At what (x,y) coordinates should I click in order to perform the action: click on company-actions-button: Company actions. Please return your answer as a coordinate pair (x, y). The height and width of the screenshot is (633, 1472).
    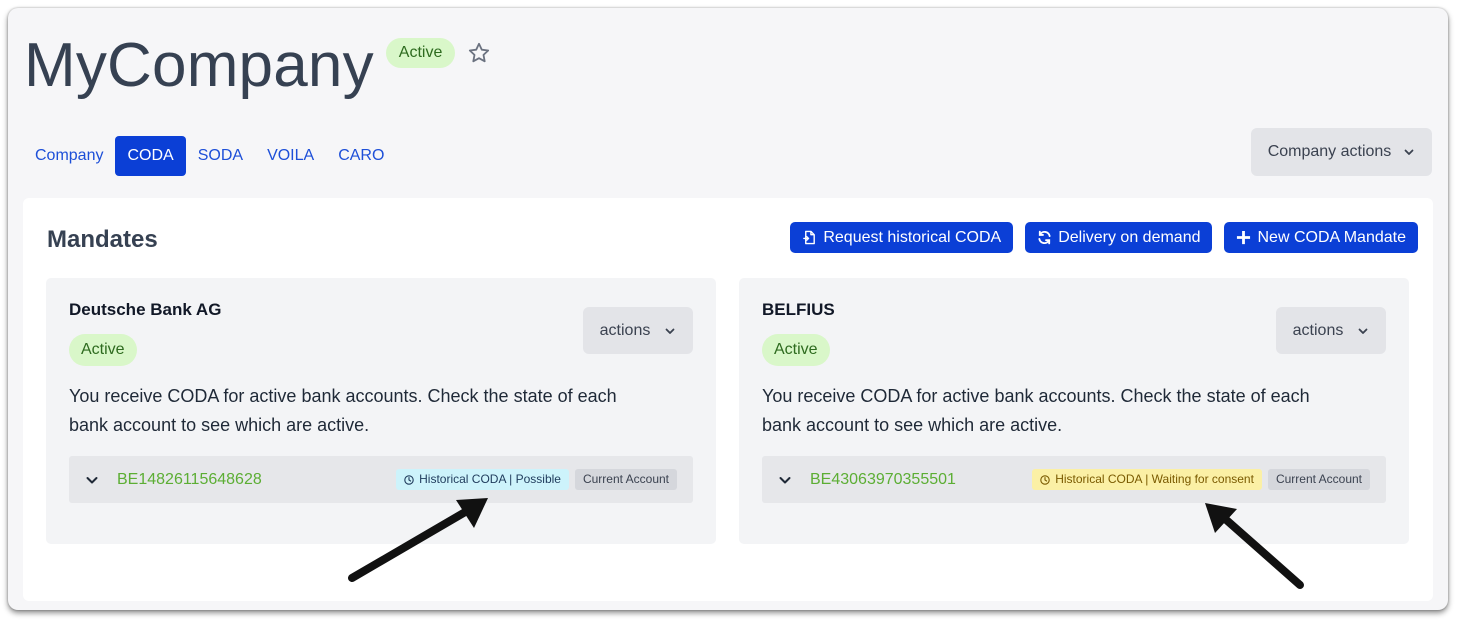
    Looking at the image, I should click on (1341, 152).